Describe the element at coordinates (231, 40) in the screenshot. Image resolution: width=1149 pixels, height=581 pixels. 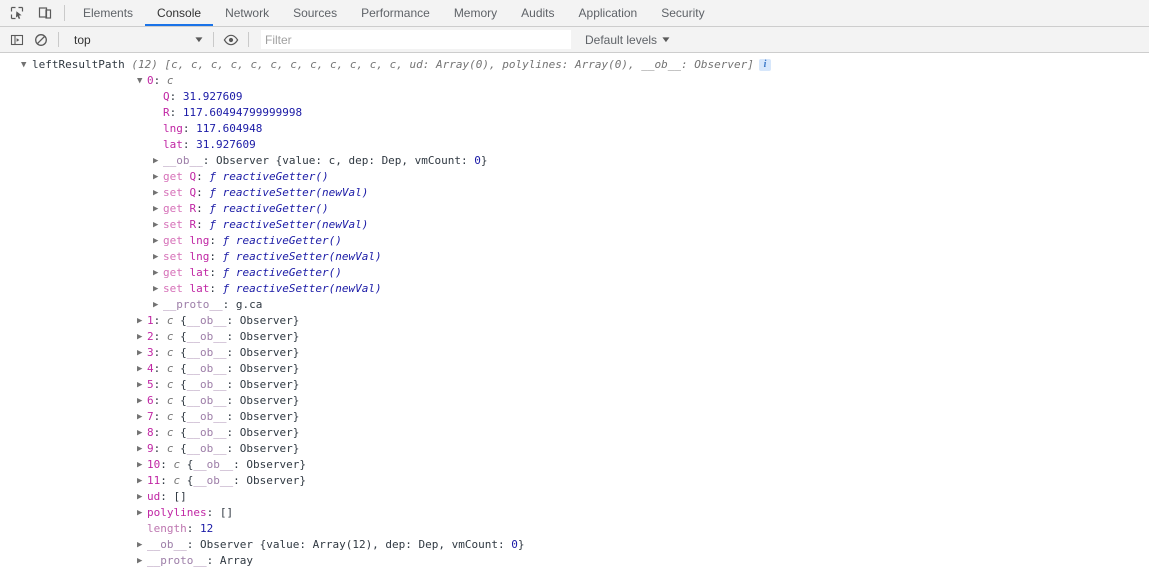
I see `live-expression-eye-icon` at that location.